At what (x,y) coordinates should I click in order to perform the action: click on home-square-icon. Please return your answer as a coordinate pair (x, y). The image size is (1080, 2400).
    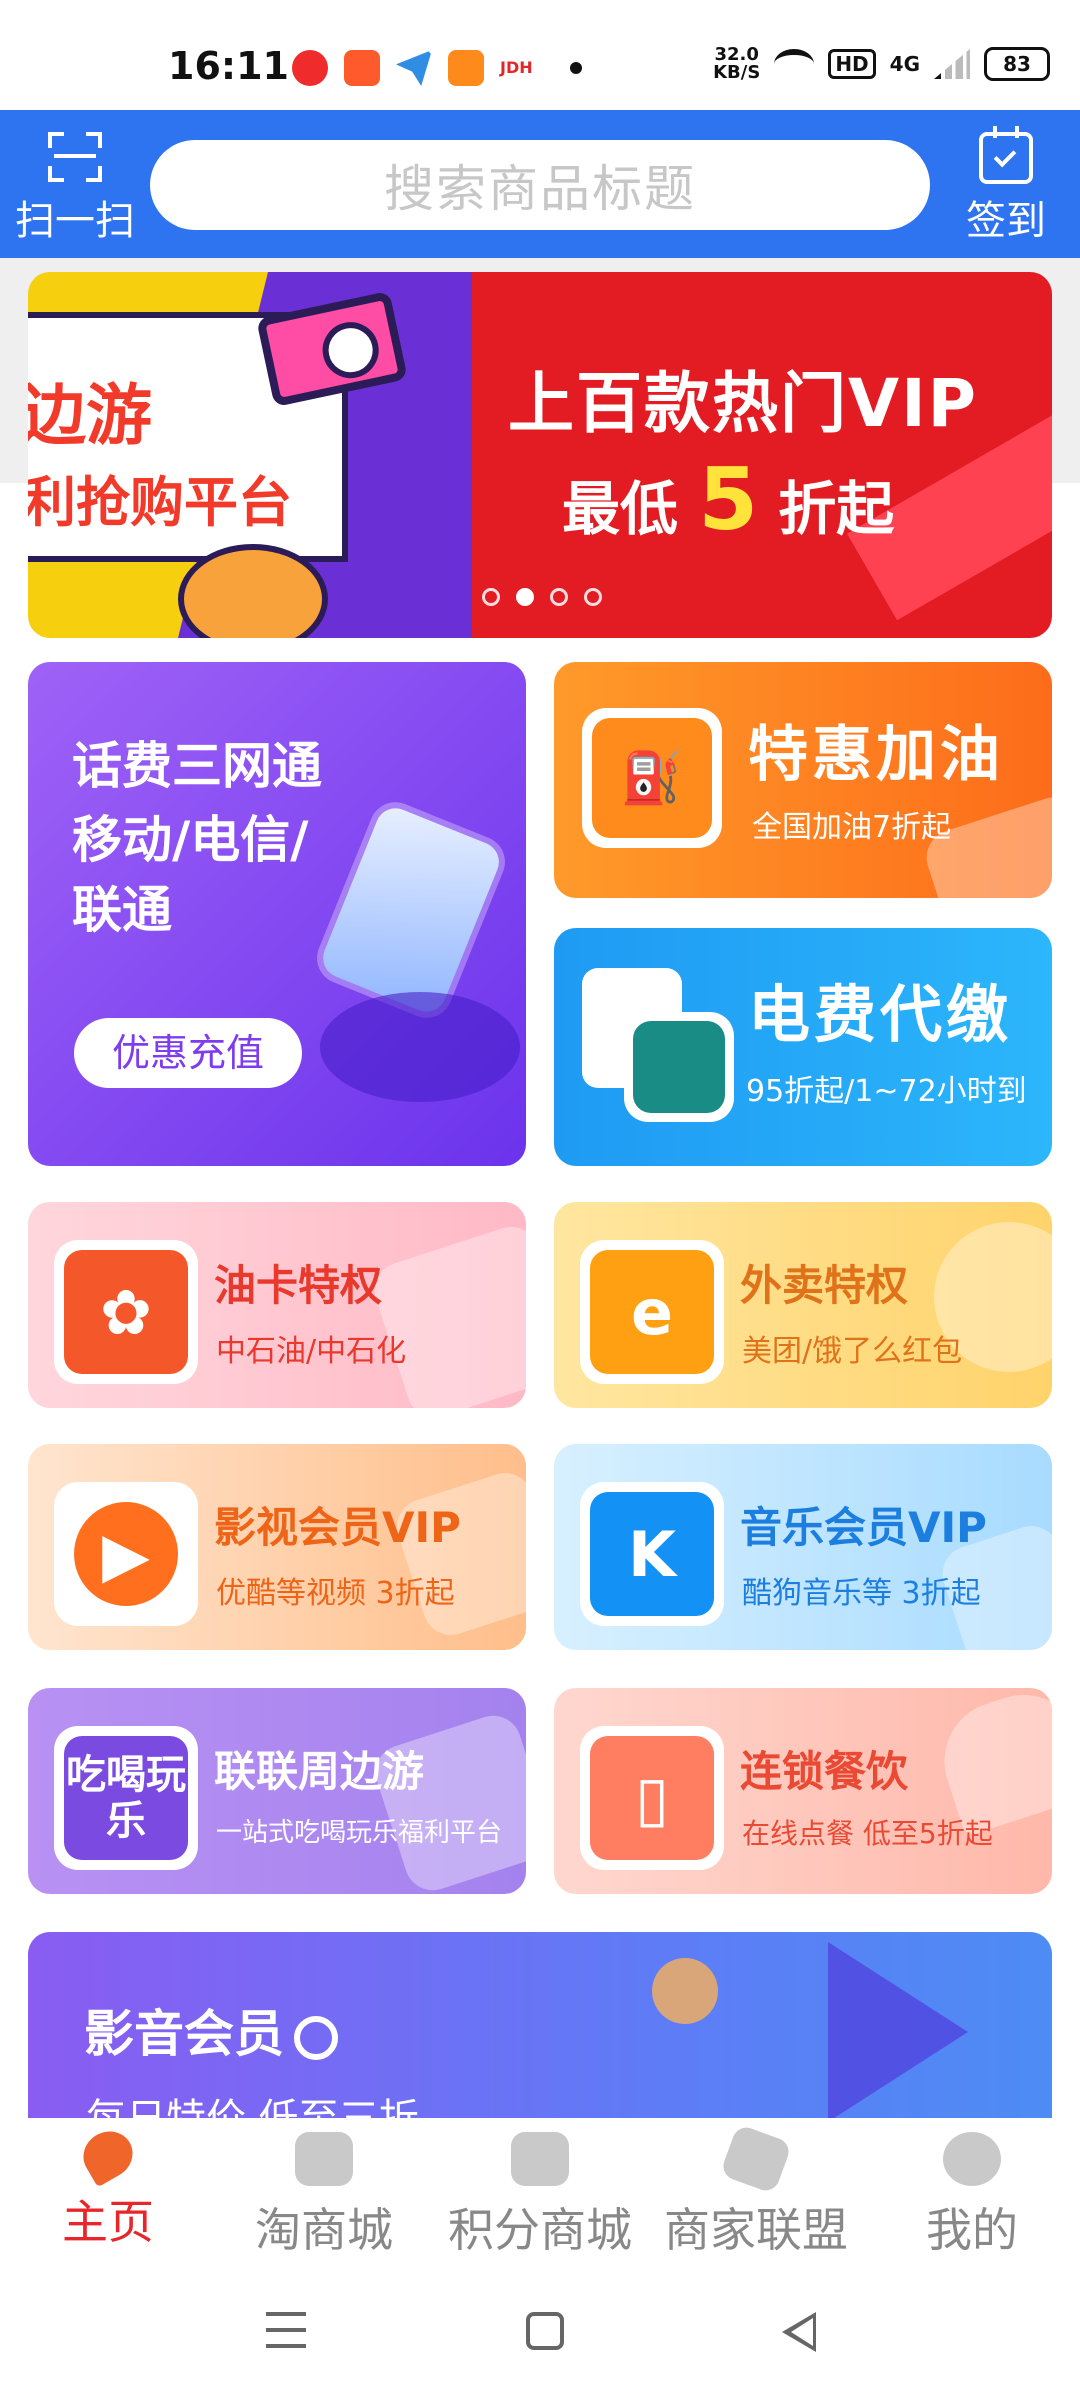
    Looking at the image, I should click on (545, 2331).